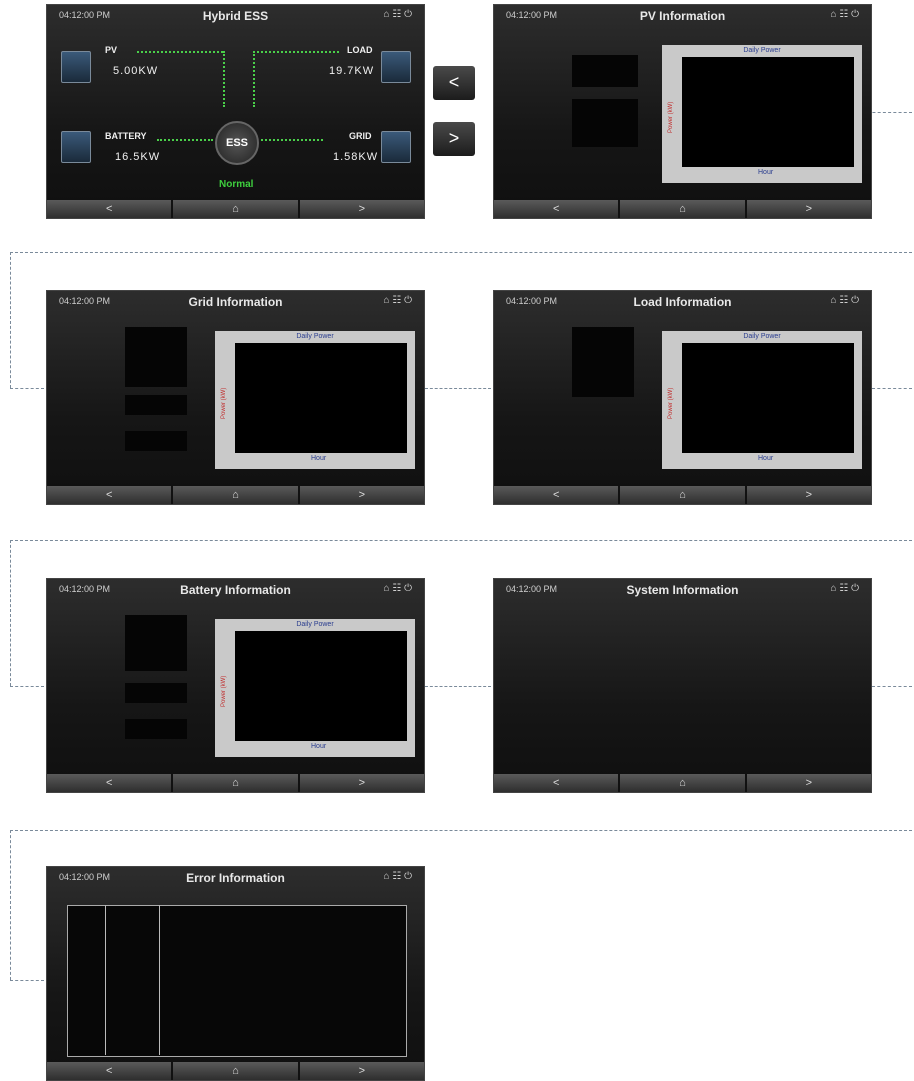  Describe the element at coordinates (138, 157) in the screenshot. I see `battery-value: 16.5KW` at that location.